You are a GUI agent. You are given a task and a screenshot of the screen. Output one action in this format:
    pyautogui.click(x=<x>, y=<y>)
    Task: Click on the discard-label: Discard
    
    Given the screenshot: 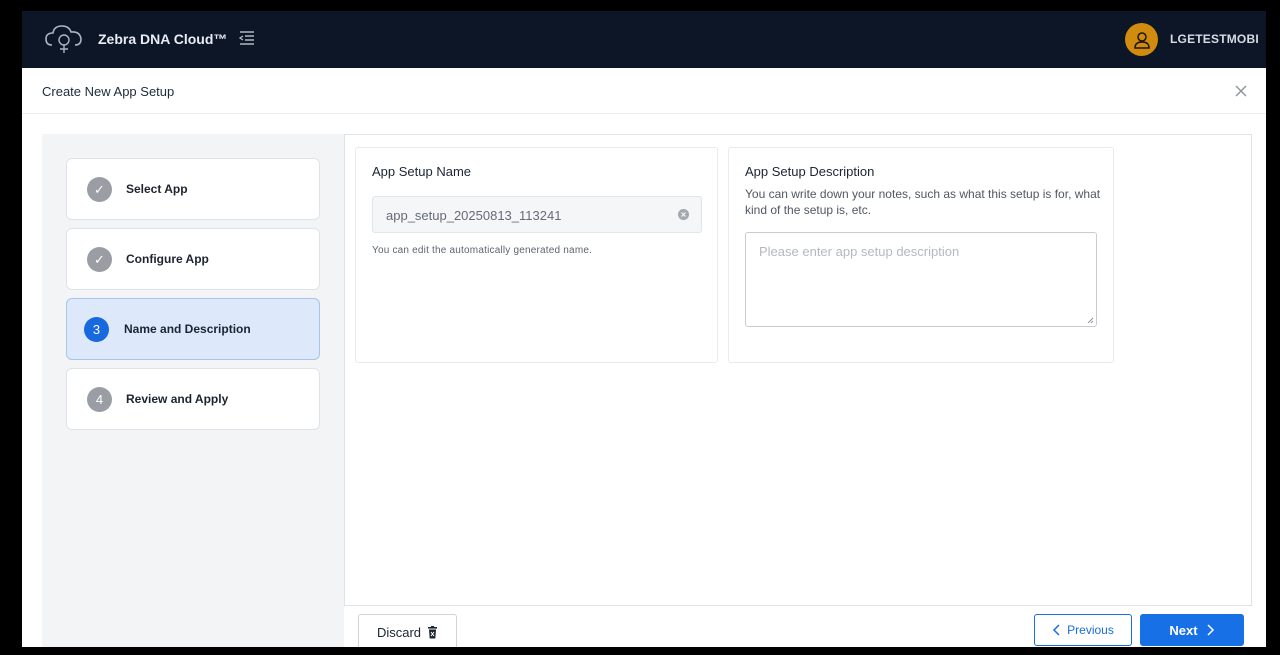 What is the action you would take?
    pyautogui.click(x=399, y=632)
    